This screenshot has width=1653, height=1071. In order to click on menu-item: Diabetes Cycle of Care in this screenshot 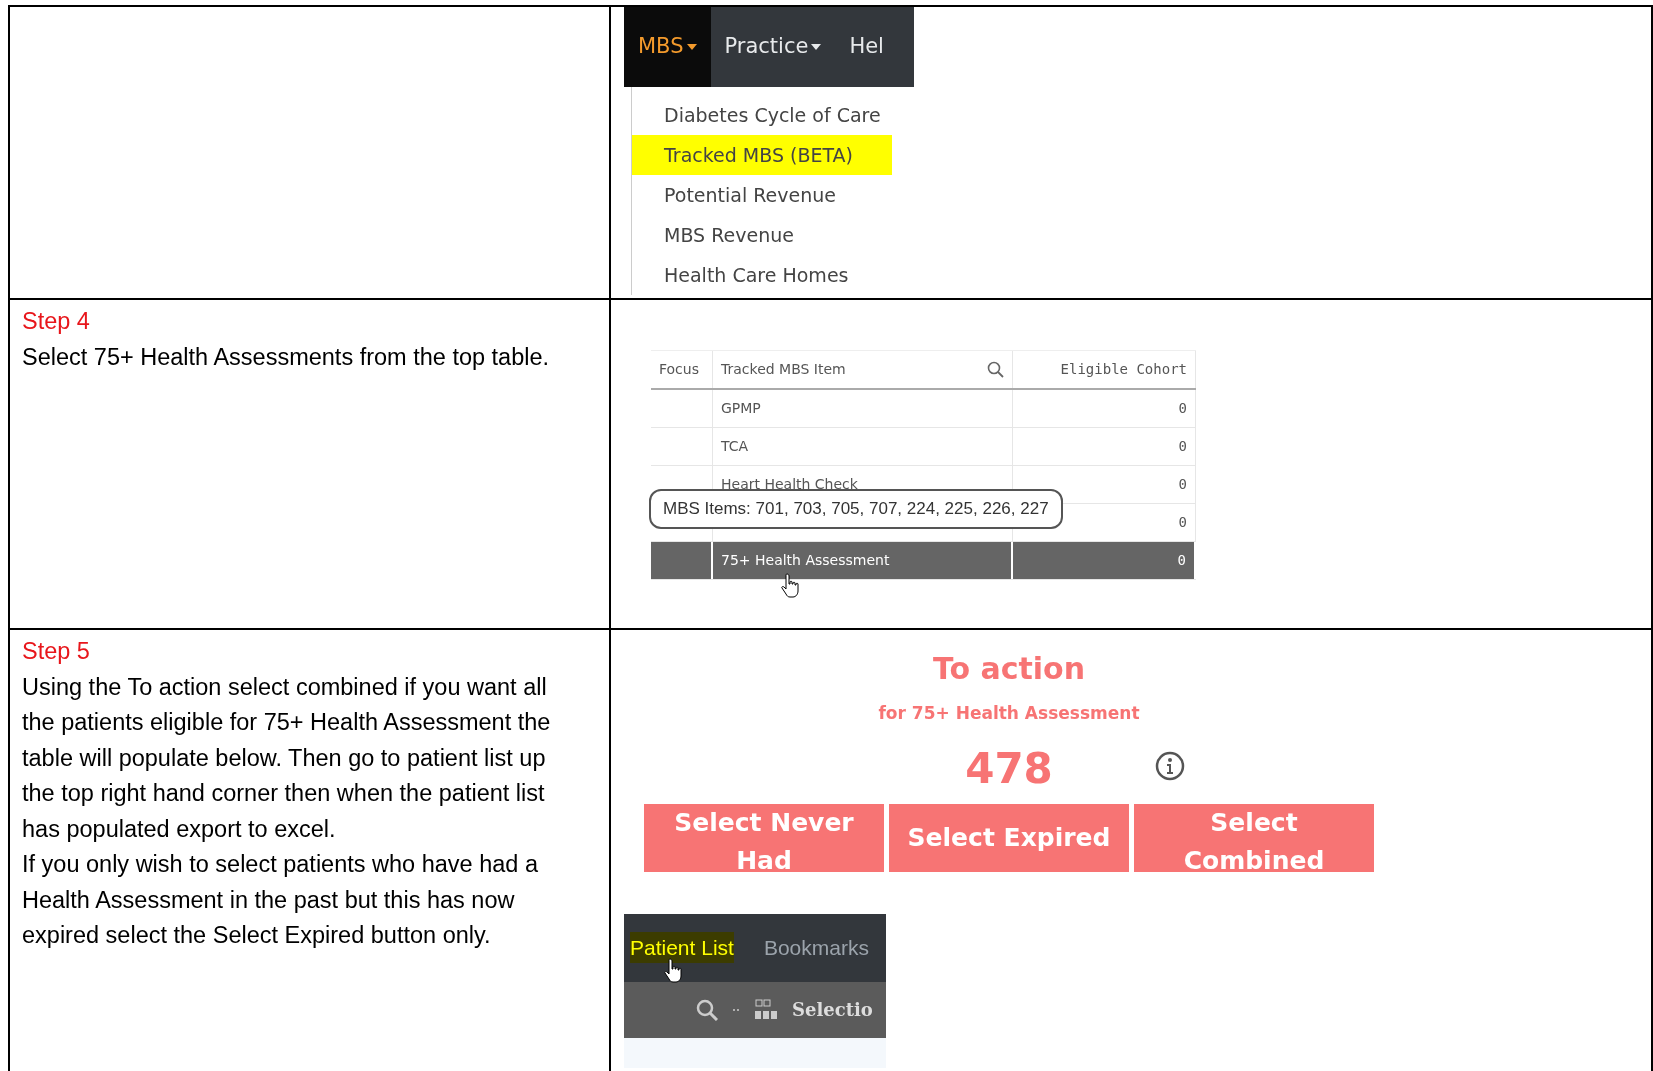, I will do `click(762, 115)`.